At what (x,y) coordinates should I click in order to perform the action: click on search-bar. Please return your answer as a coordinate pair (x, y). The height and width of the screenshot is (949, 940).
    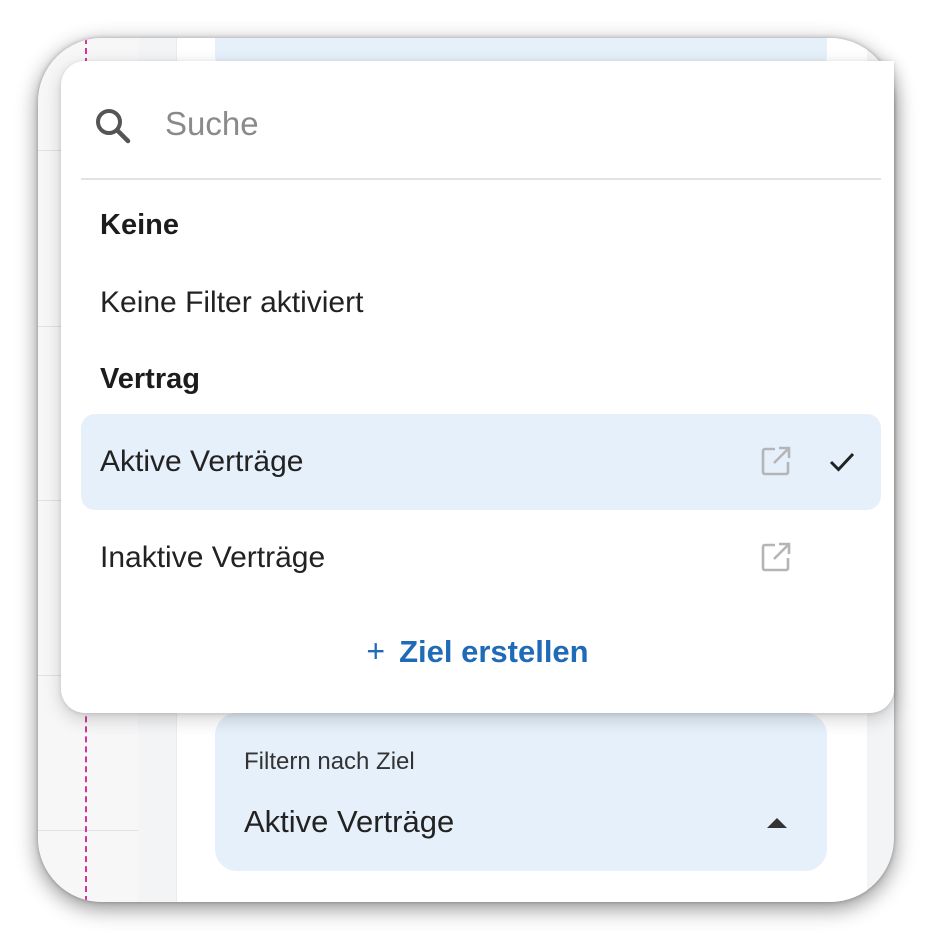
    Looking at the image, I should click on (481, 120).